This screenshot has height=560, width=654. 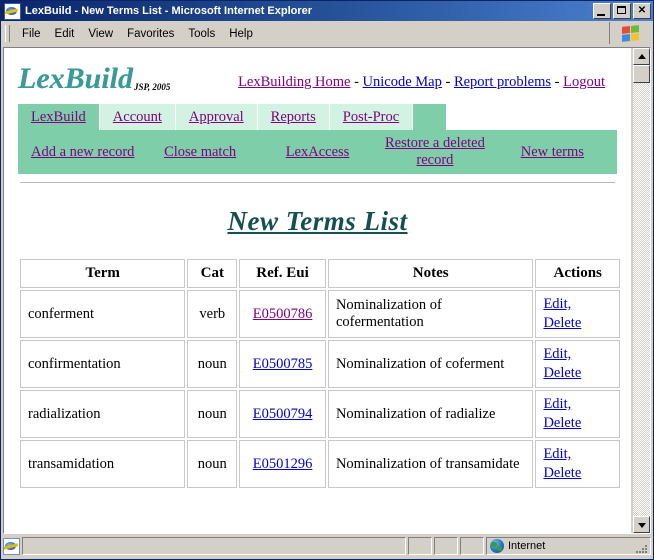 I want to click on windows-flag-icon, so click(x=630, y=33).